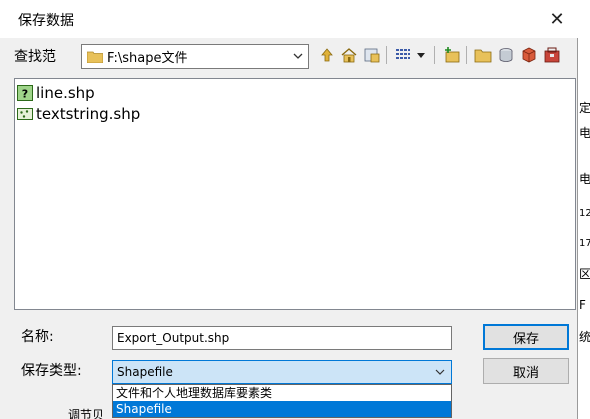 Image resolution: width=590 pixels, height=419 pixels. What do you see at coordinates (526, 371) in the screenshot?
I see `cancel-button: 取消` at bounding box center [526, 371].